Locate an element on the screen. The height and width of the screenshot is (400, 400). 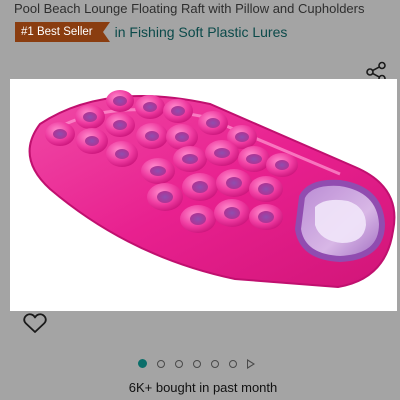
play-icon is located at coordinates (251, 363).